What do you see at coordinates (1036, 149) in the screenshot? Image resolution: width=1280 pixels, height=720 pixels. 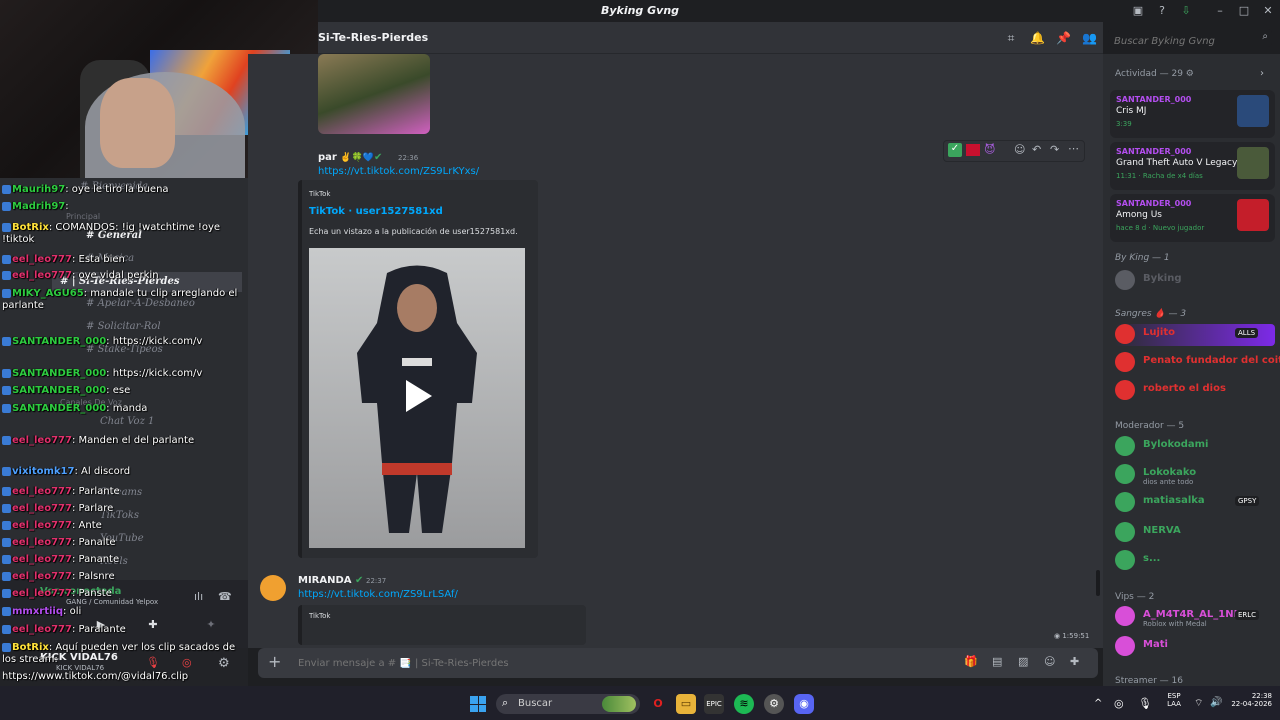 I see `reply-icon: ↶` at bounding box center [1036, 149].